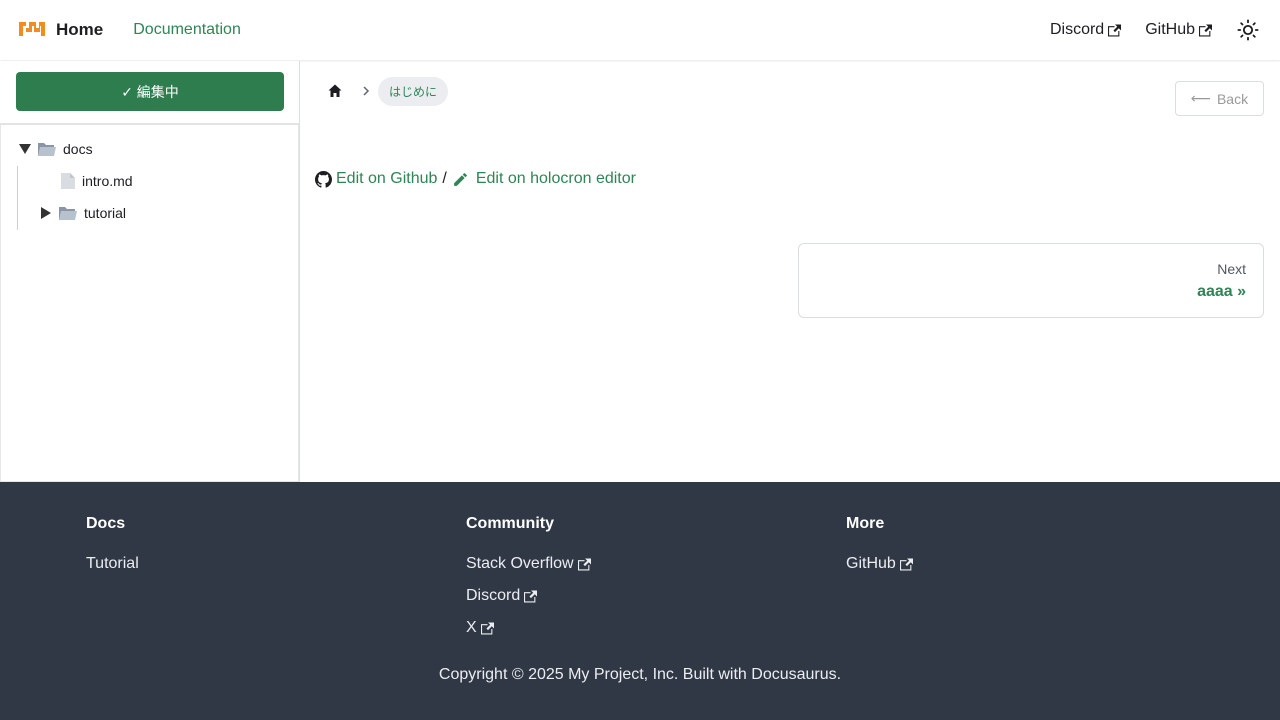  What do you see at coordinates (107, 181) in the screenshot?
I see `tree-label-intro: intro.md` at bounding box center [107, 181].